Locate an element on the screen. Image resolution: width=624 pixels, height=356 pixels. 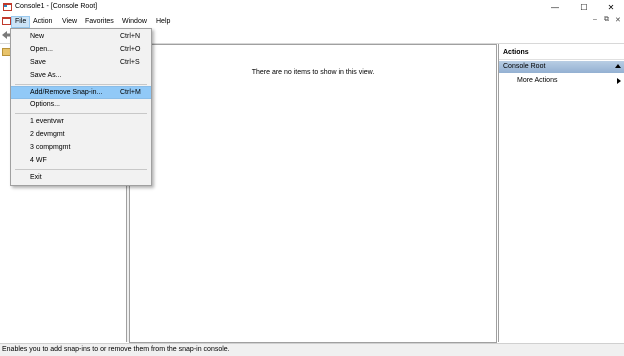
close-icon: ✕ is located at coordinates (611, 7).